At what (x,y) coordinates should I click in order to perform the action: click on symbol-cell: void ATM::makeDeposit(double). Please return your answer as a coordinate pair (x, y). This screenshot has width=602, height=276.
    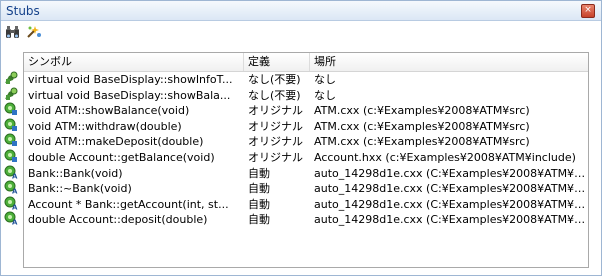
    Looking at the image, I should click on (116, 142).